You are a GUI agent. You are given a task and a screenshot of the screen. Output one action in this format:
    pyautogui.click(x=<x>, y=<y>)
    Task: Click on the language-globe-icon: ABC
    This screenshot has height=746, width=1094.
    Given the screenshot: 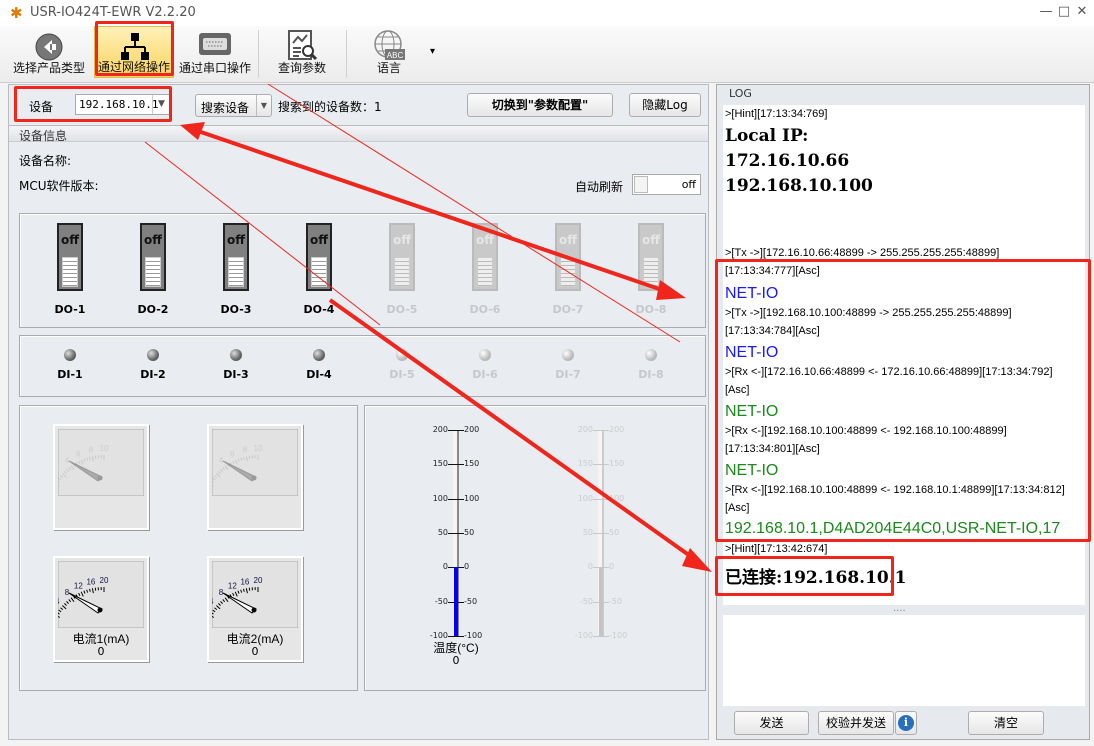 What is the action you would take?
    pyautogui.click(x=389, y=45)
    